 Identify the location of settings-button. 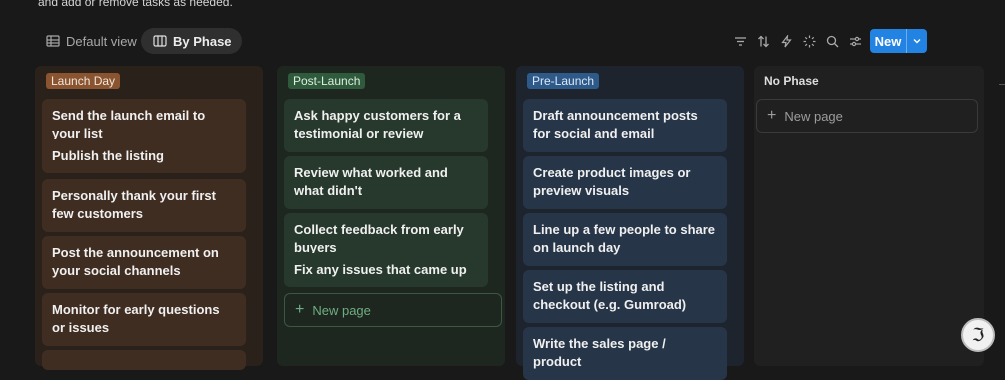
(855, 41).